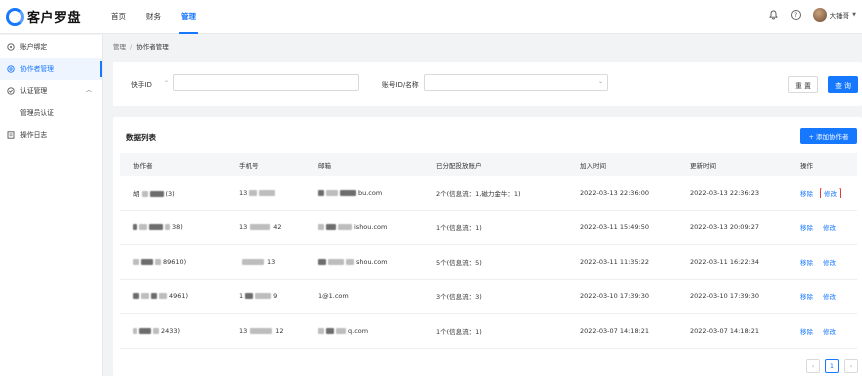  I want to click on email-suffix: q.com, so click(358, 330).